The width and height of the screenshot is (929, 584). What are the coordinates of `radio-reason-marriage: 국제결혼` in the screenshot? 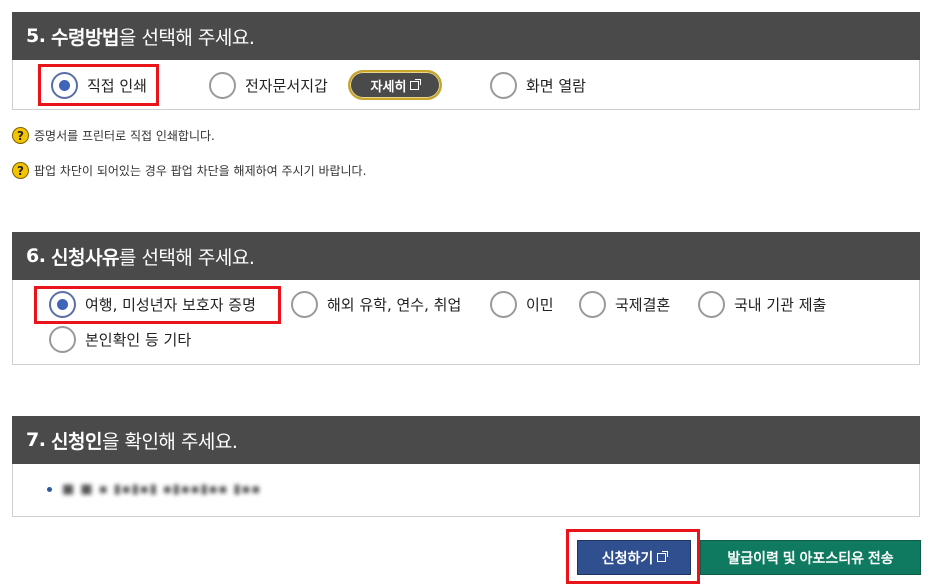 It's located at (624, 304).